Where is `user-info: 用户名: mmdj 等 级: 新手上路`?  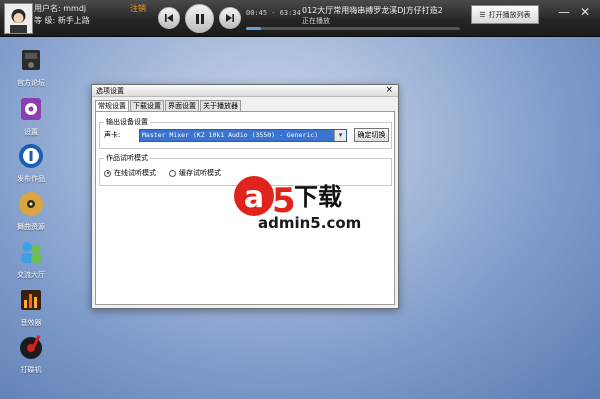 user-info: 用户名: mmdj 等 级: 新手上路 is located at coordinates (62, 15).